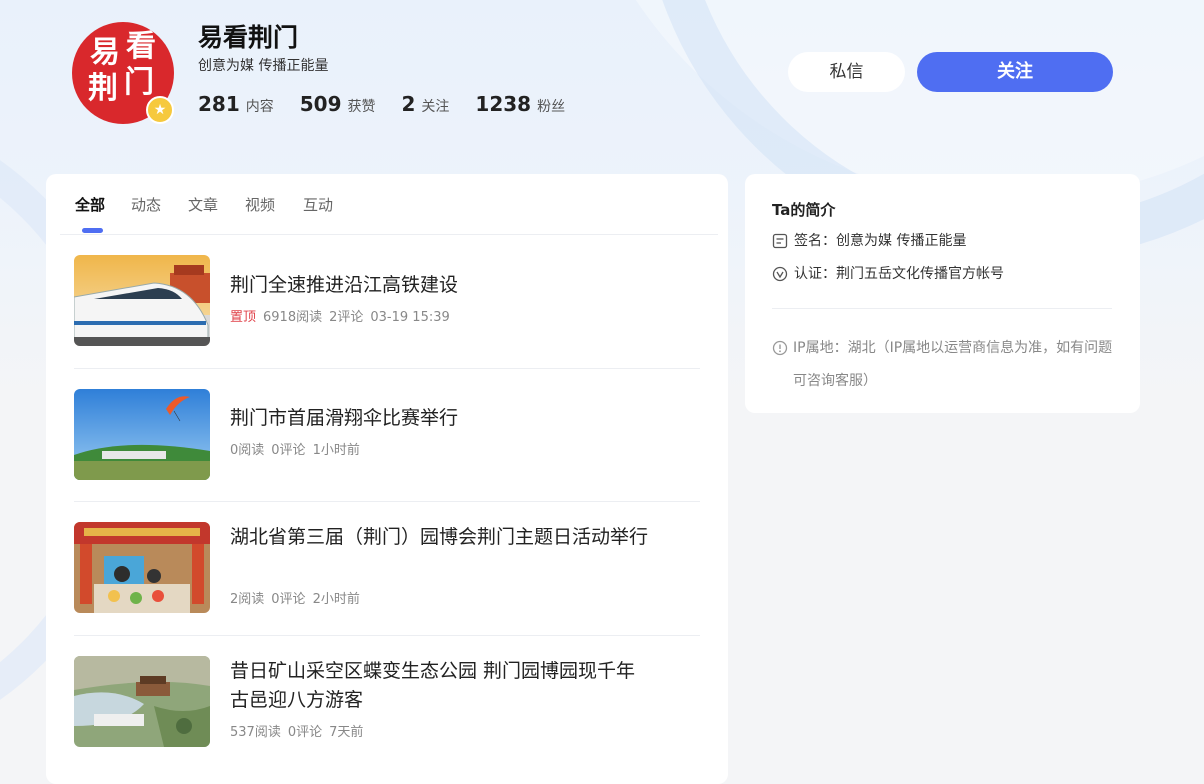 The height and width of the screenshot is (784, 1204). What do you see at coordinates (160, 110) in the screenshot?
I see `verified-star-icon: ★` at bounding box center [160, 110].